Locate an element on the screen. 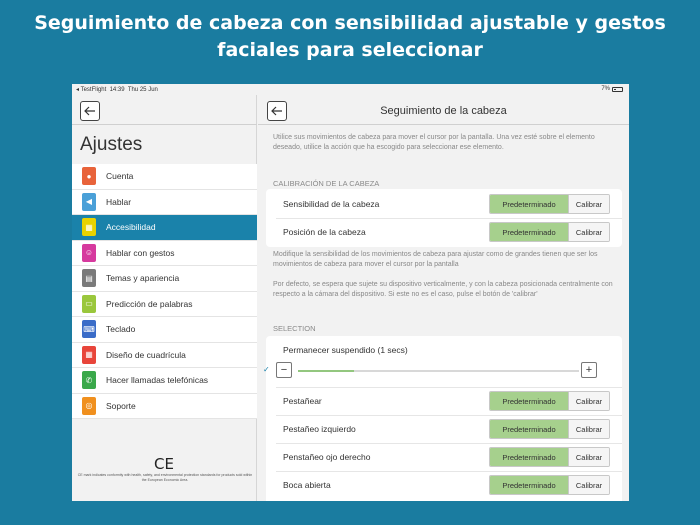 The height and width of the screenshot is (525, 700). sidebar-item-temas-y-apariencia: ▤ Temas y apariencia is located at coordinates (164, 279).